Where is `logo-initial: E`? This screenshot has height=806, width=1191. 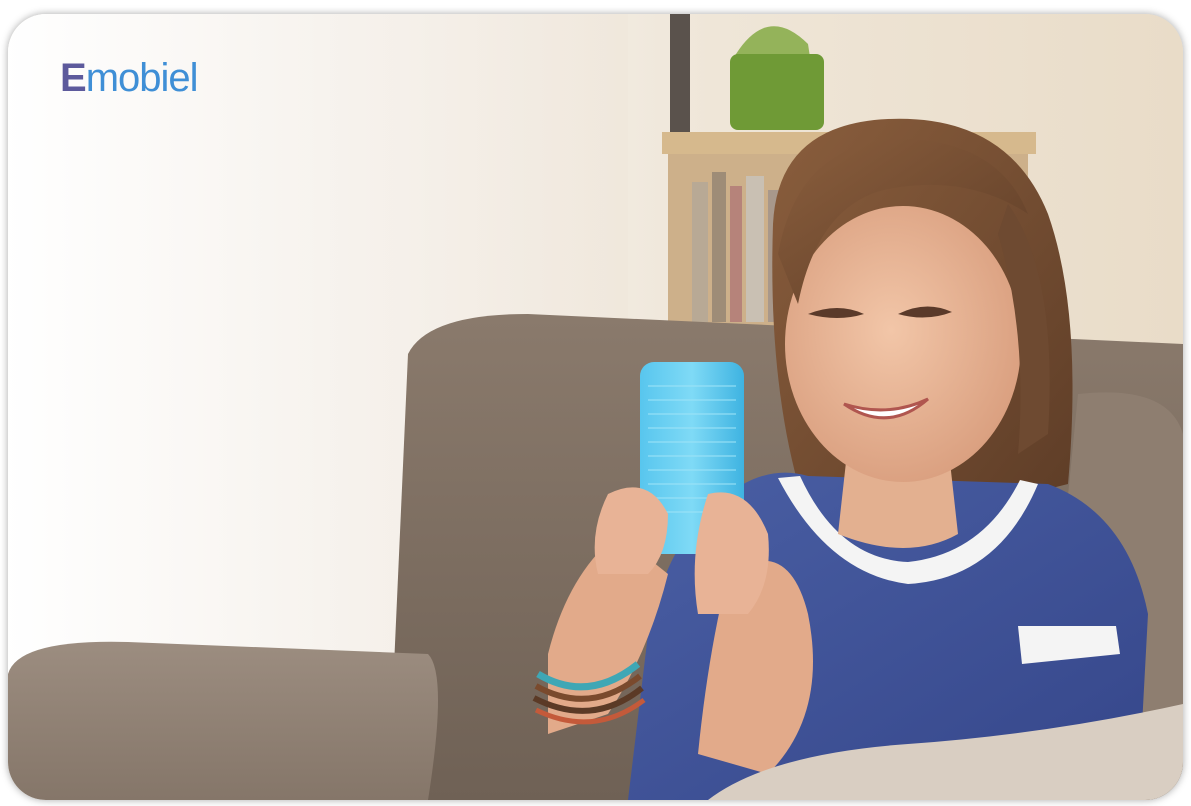 logo-initial: E is located at coordinates (73, 78).